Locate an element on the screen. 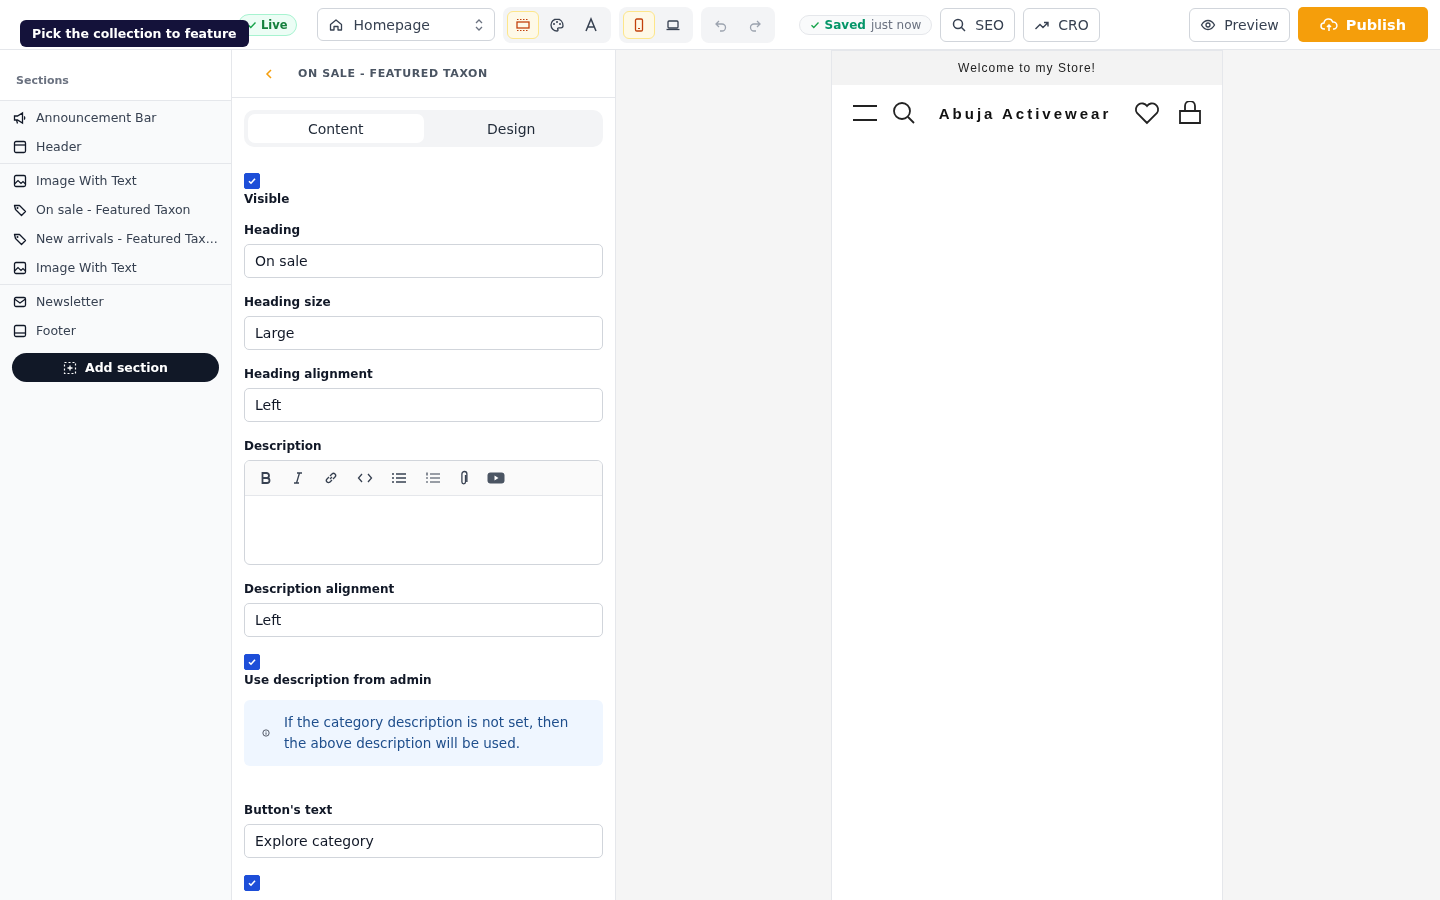 The height and width of the screenshot is (900, 1440). mail-icon is located at coordinates (20, 301).